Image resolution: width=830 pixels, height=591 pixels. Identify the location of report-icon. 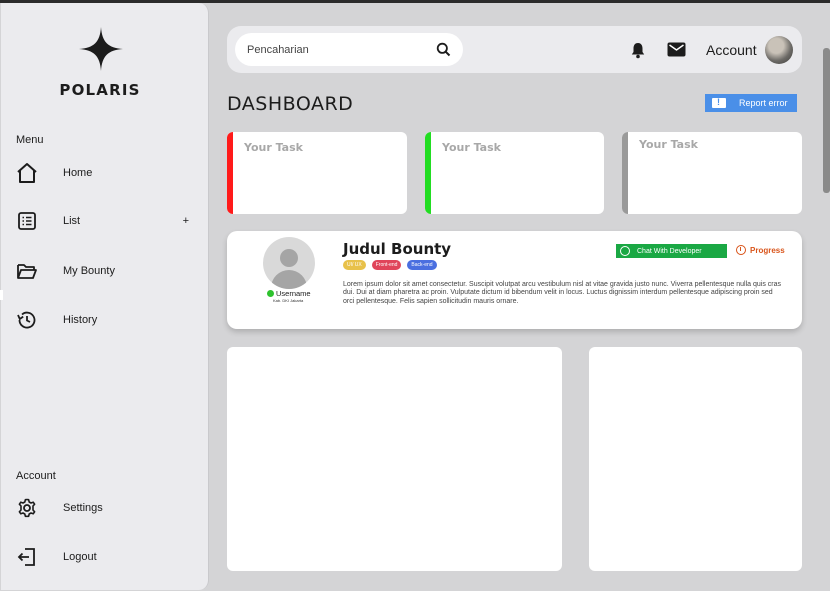
(719, 102).